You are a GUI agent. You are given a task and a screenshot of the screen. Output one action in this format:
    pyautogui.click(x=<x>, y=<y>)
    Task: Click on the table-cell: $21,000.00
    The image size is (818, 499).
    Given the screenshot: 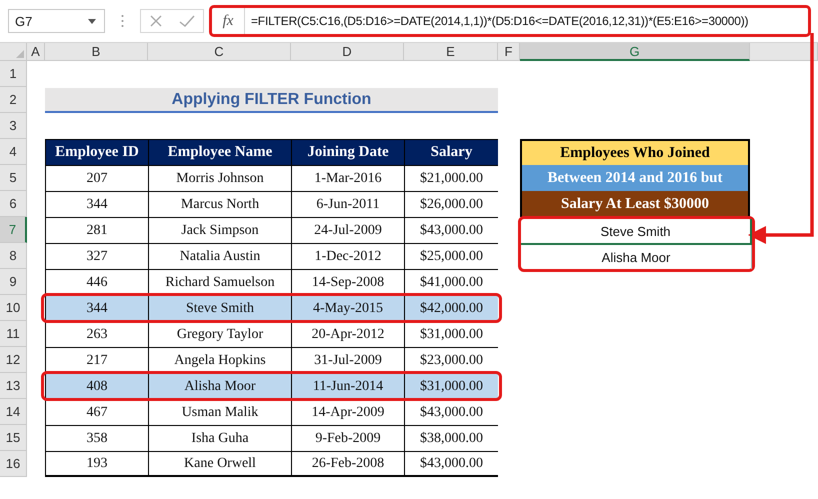 What is the action you would take?
    pyautogui.click(x=451, y=178)
    